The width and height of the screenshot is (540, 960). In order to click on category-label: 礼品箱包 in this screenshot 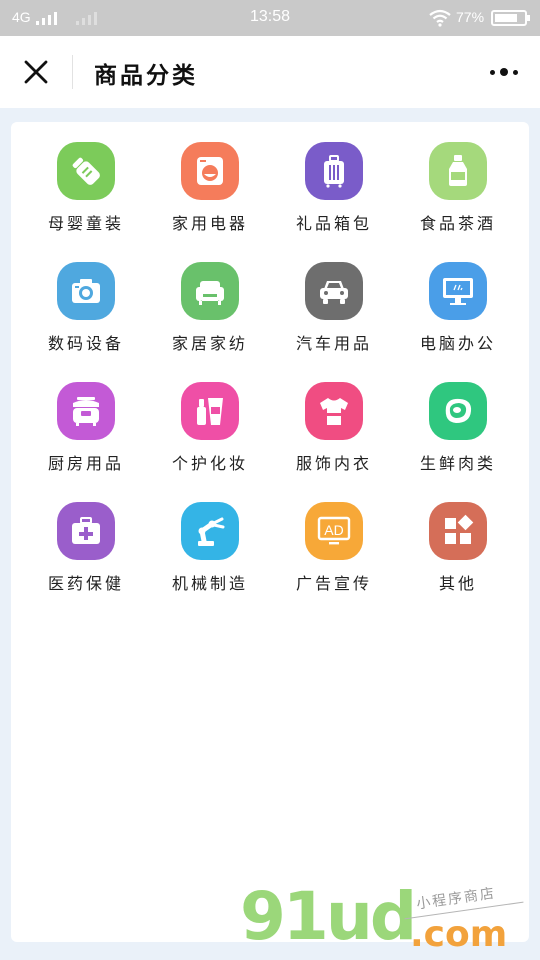, I will do `click(333, 223)`.